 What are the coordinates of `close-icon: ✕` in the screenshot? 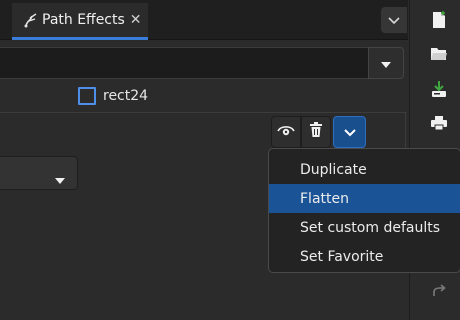 It's located at (136, 20).